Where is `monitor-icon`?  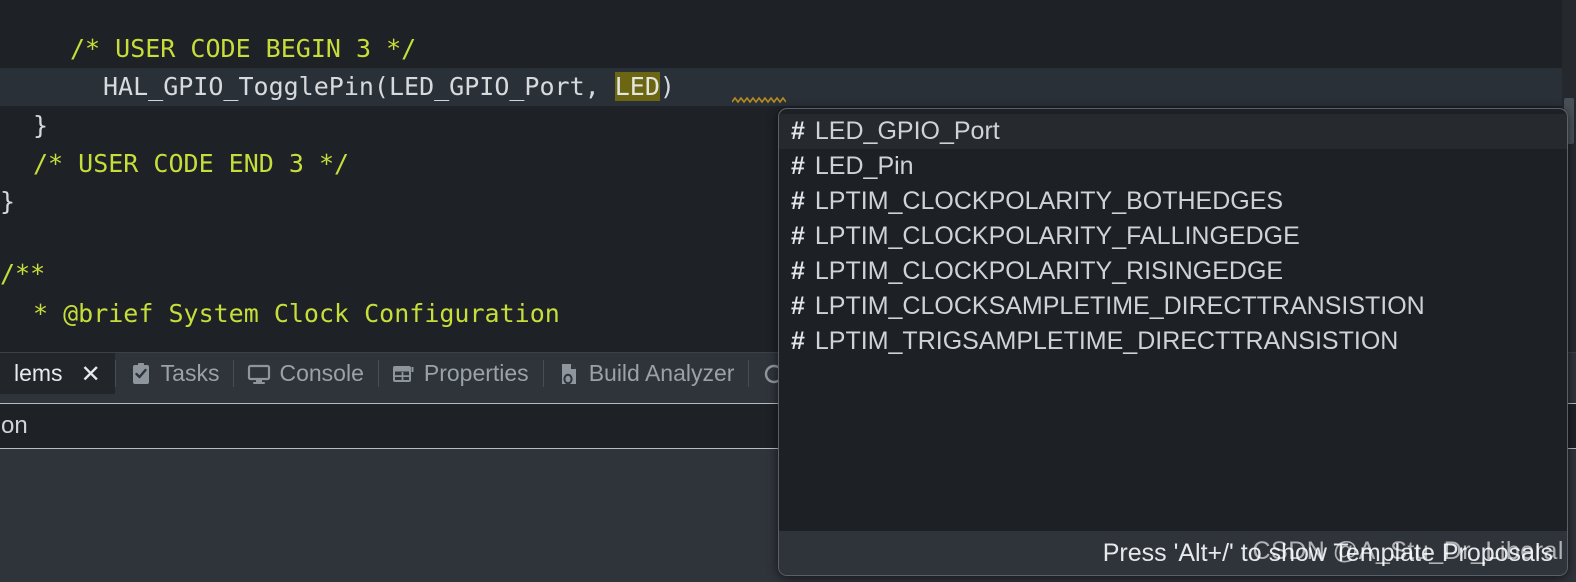
monitor-icon is located at coordinates (259, 374).